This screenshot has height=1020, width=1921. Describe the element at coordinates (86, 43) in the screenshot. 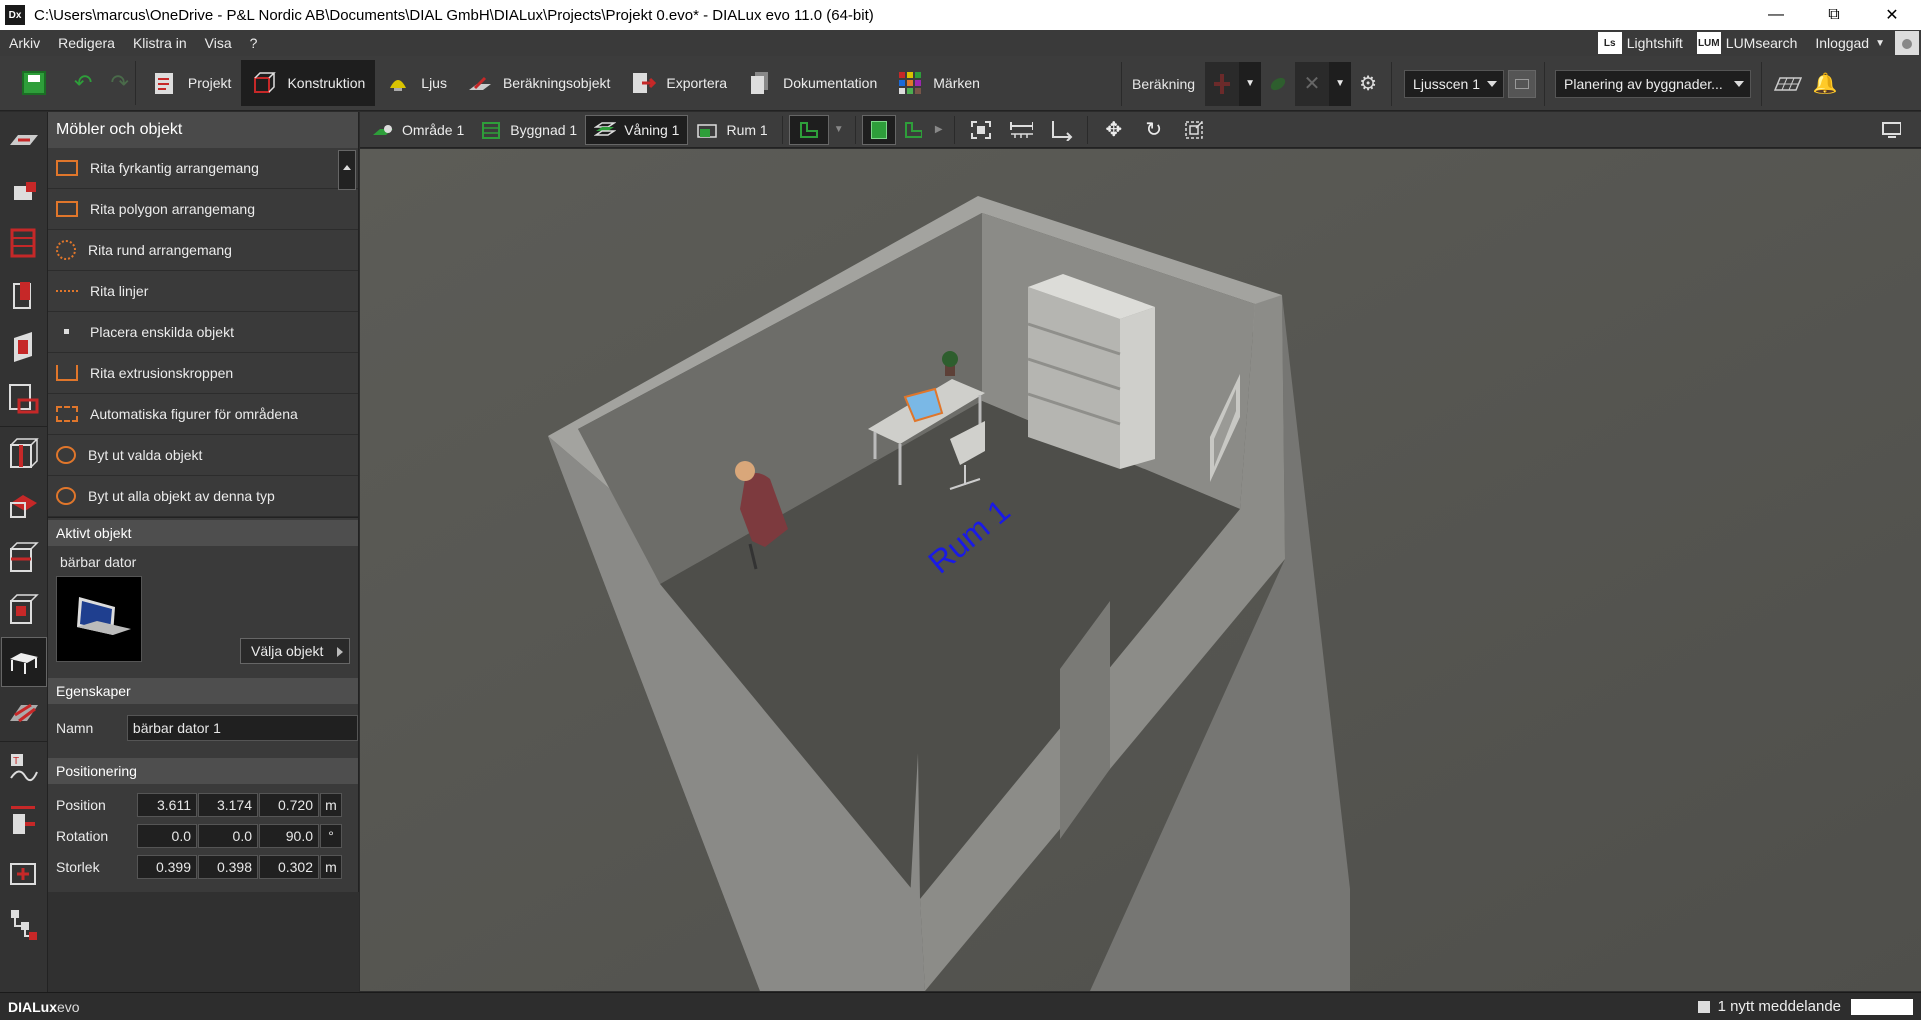

I see `menu-redigera: Redigera` at that location.